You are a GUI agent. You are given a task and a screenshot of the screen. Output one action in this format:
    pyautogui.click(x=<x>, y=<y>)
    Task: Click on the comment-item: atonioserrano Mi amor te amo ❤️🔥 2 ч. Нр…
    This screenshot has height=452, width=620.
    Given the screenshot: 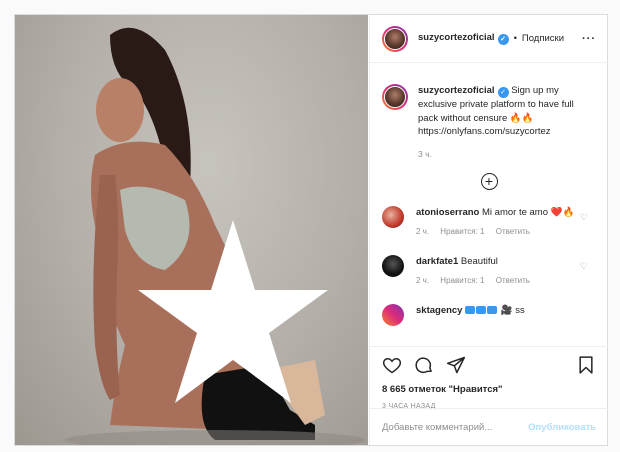 What is the action you would take?
    pyautogui.click(x=489, y=222)
    